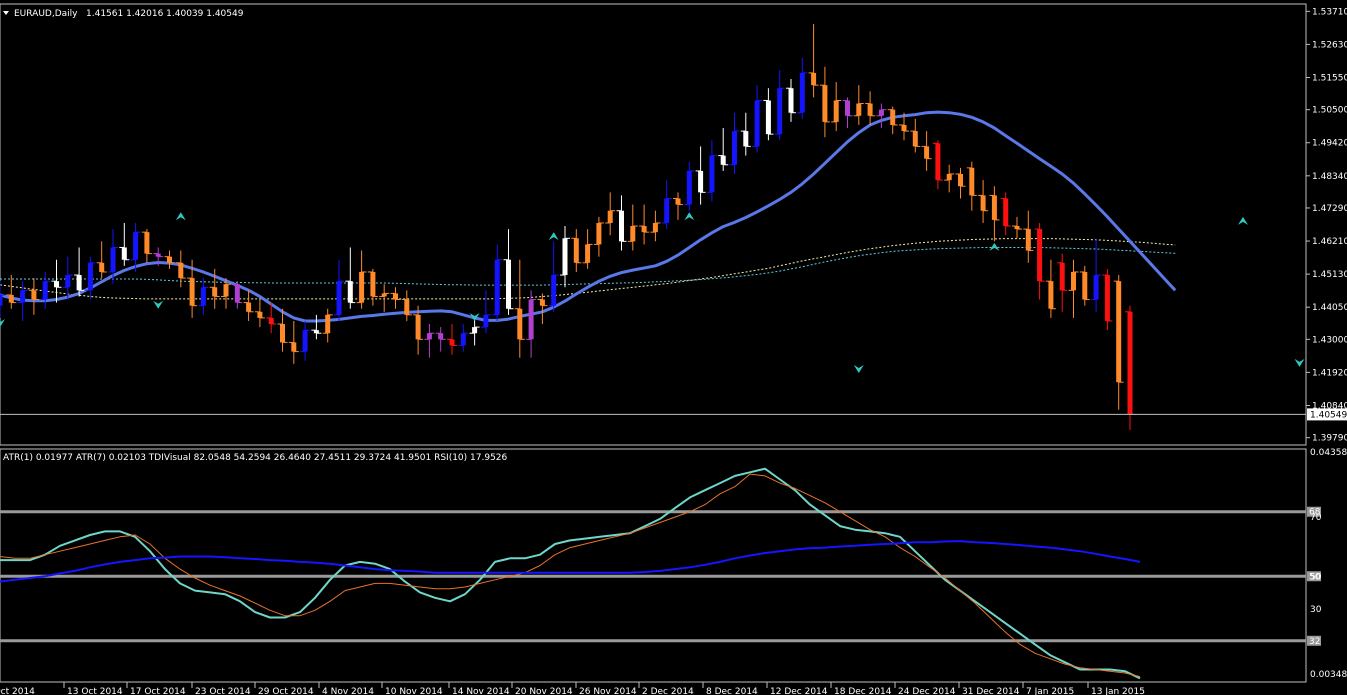  I want to click on price-tick-label: 1.45130, so click(1329, 275).